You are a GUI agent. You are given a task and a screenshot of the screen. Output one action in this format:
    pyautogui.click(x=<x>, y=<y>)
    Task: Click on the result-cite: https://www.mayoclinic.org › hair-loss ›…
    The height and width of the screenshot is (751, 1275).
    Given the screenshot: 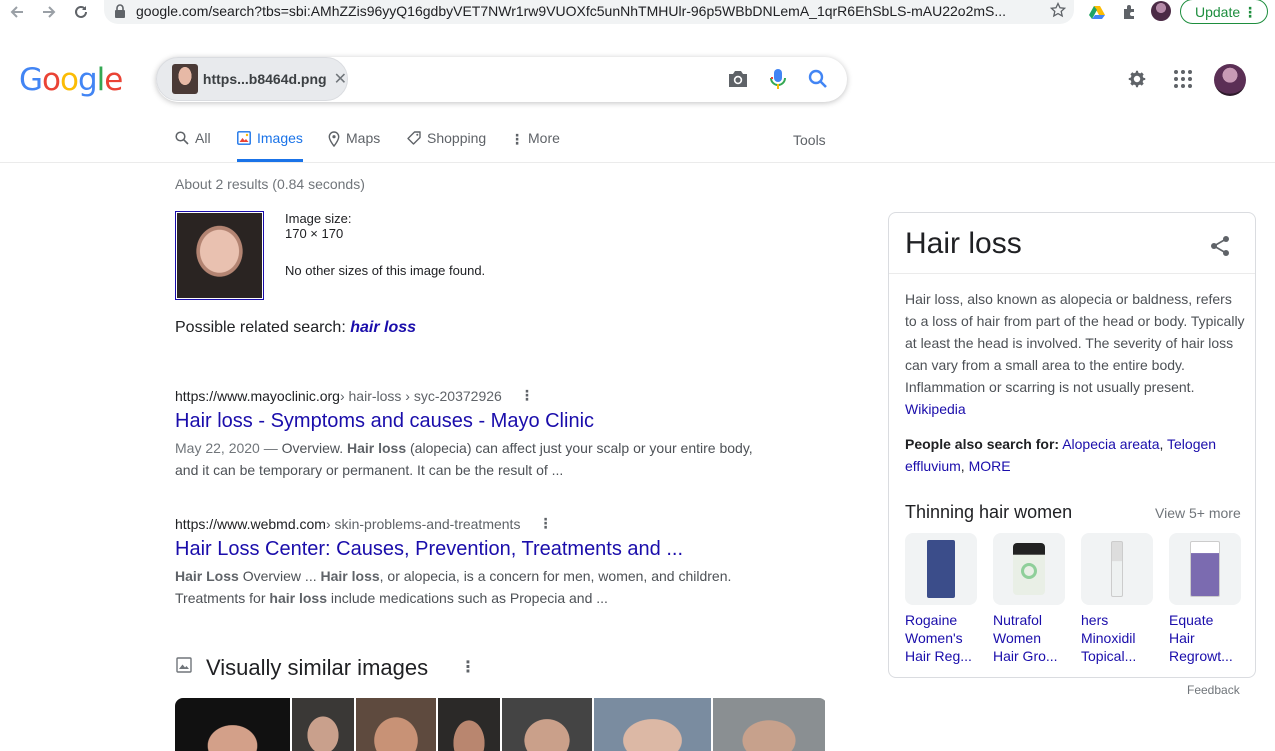 What is the action you would take?
    pyautogui.click(x=475, y=395)
    